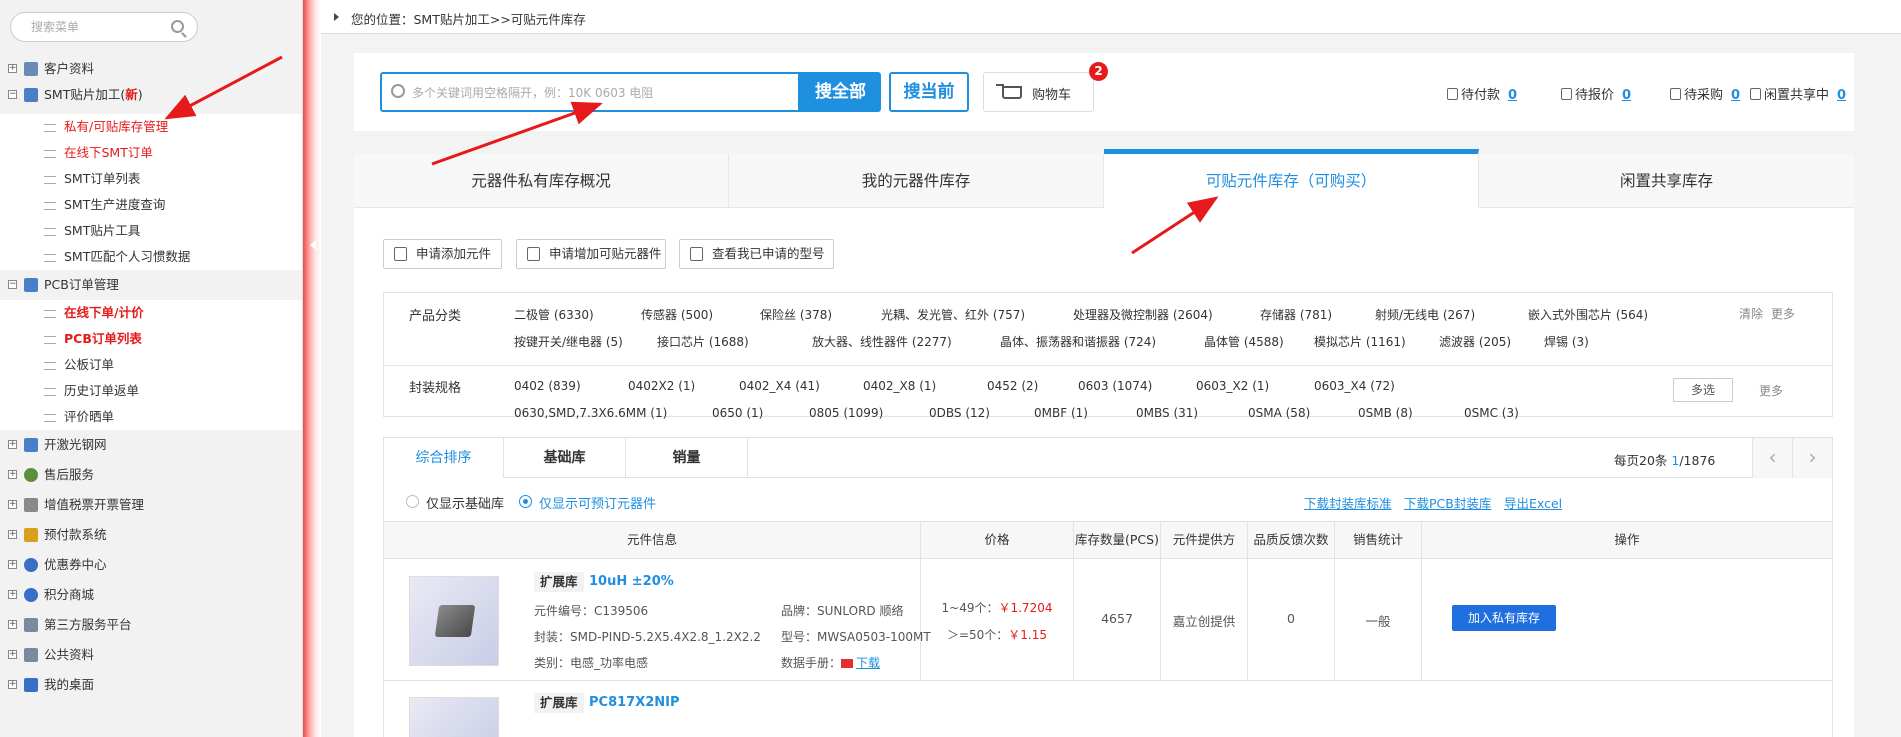 Image resolution: width=1901 pixels, height=737 pixels. I want to click on tab-my-stock: 我的元器件库存, so click(916, 181).